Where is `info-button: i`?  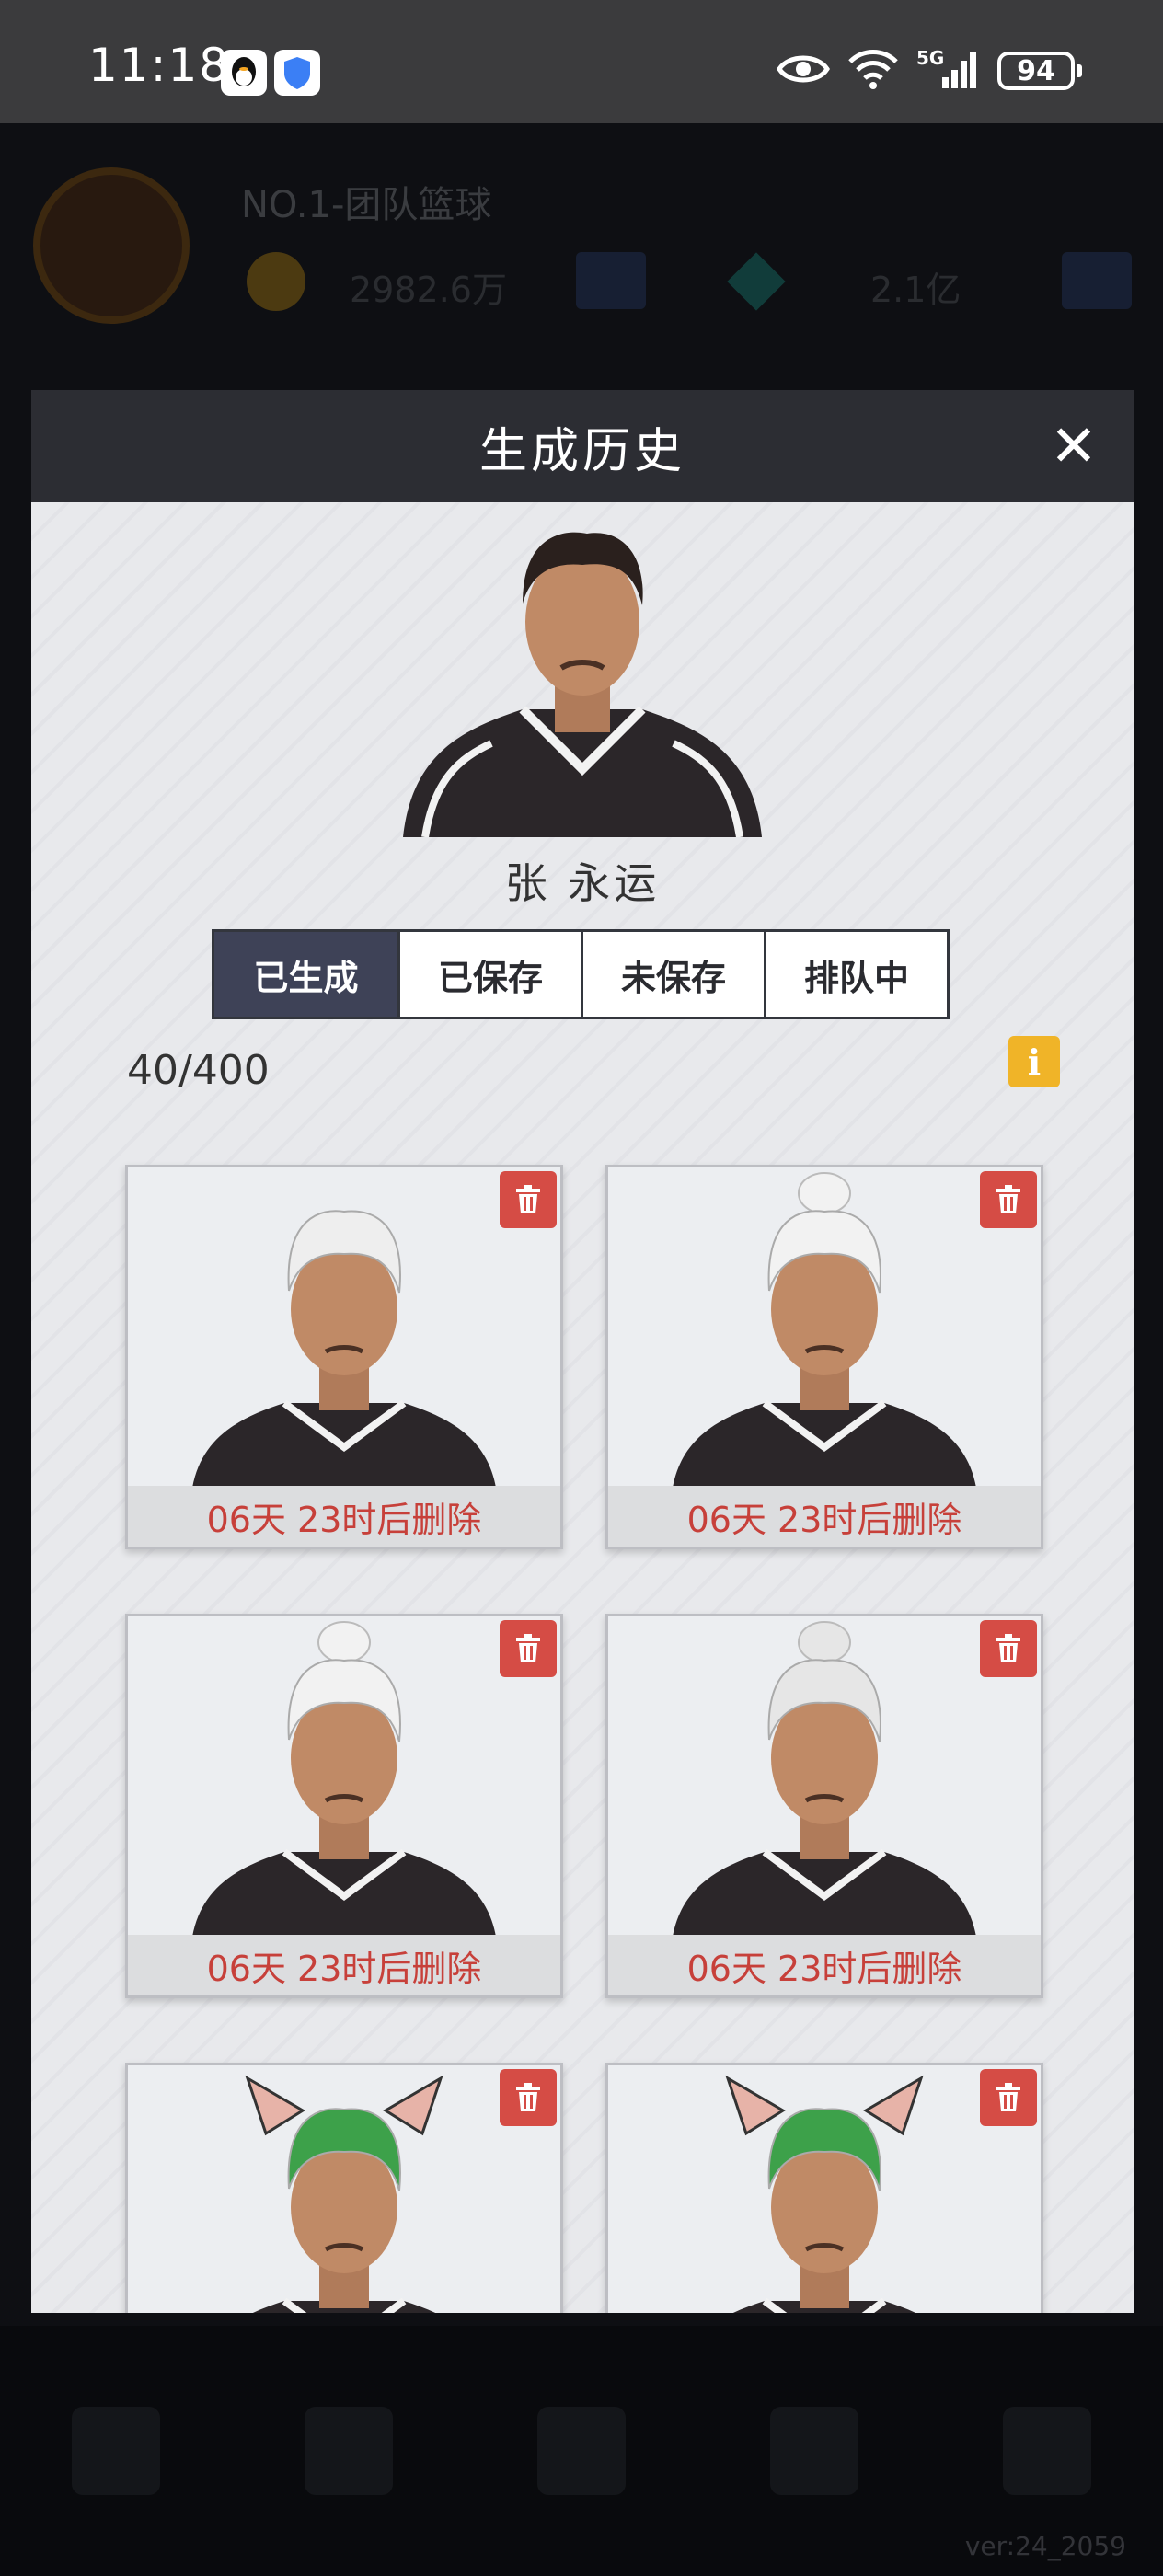 info-button: i is located at coordinates (1034, 1061).